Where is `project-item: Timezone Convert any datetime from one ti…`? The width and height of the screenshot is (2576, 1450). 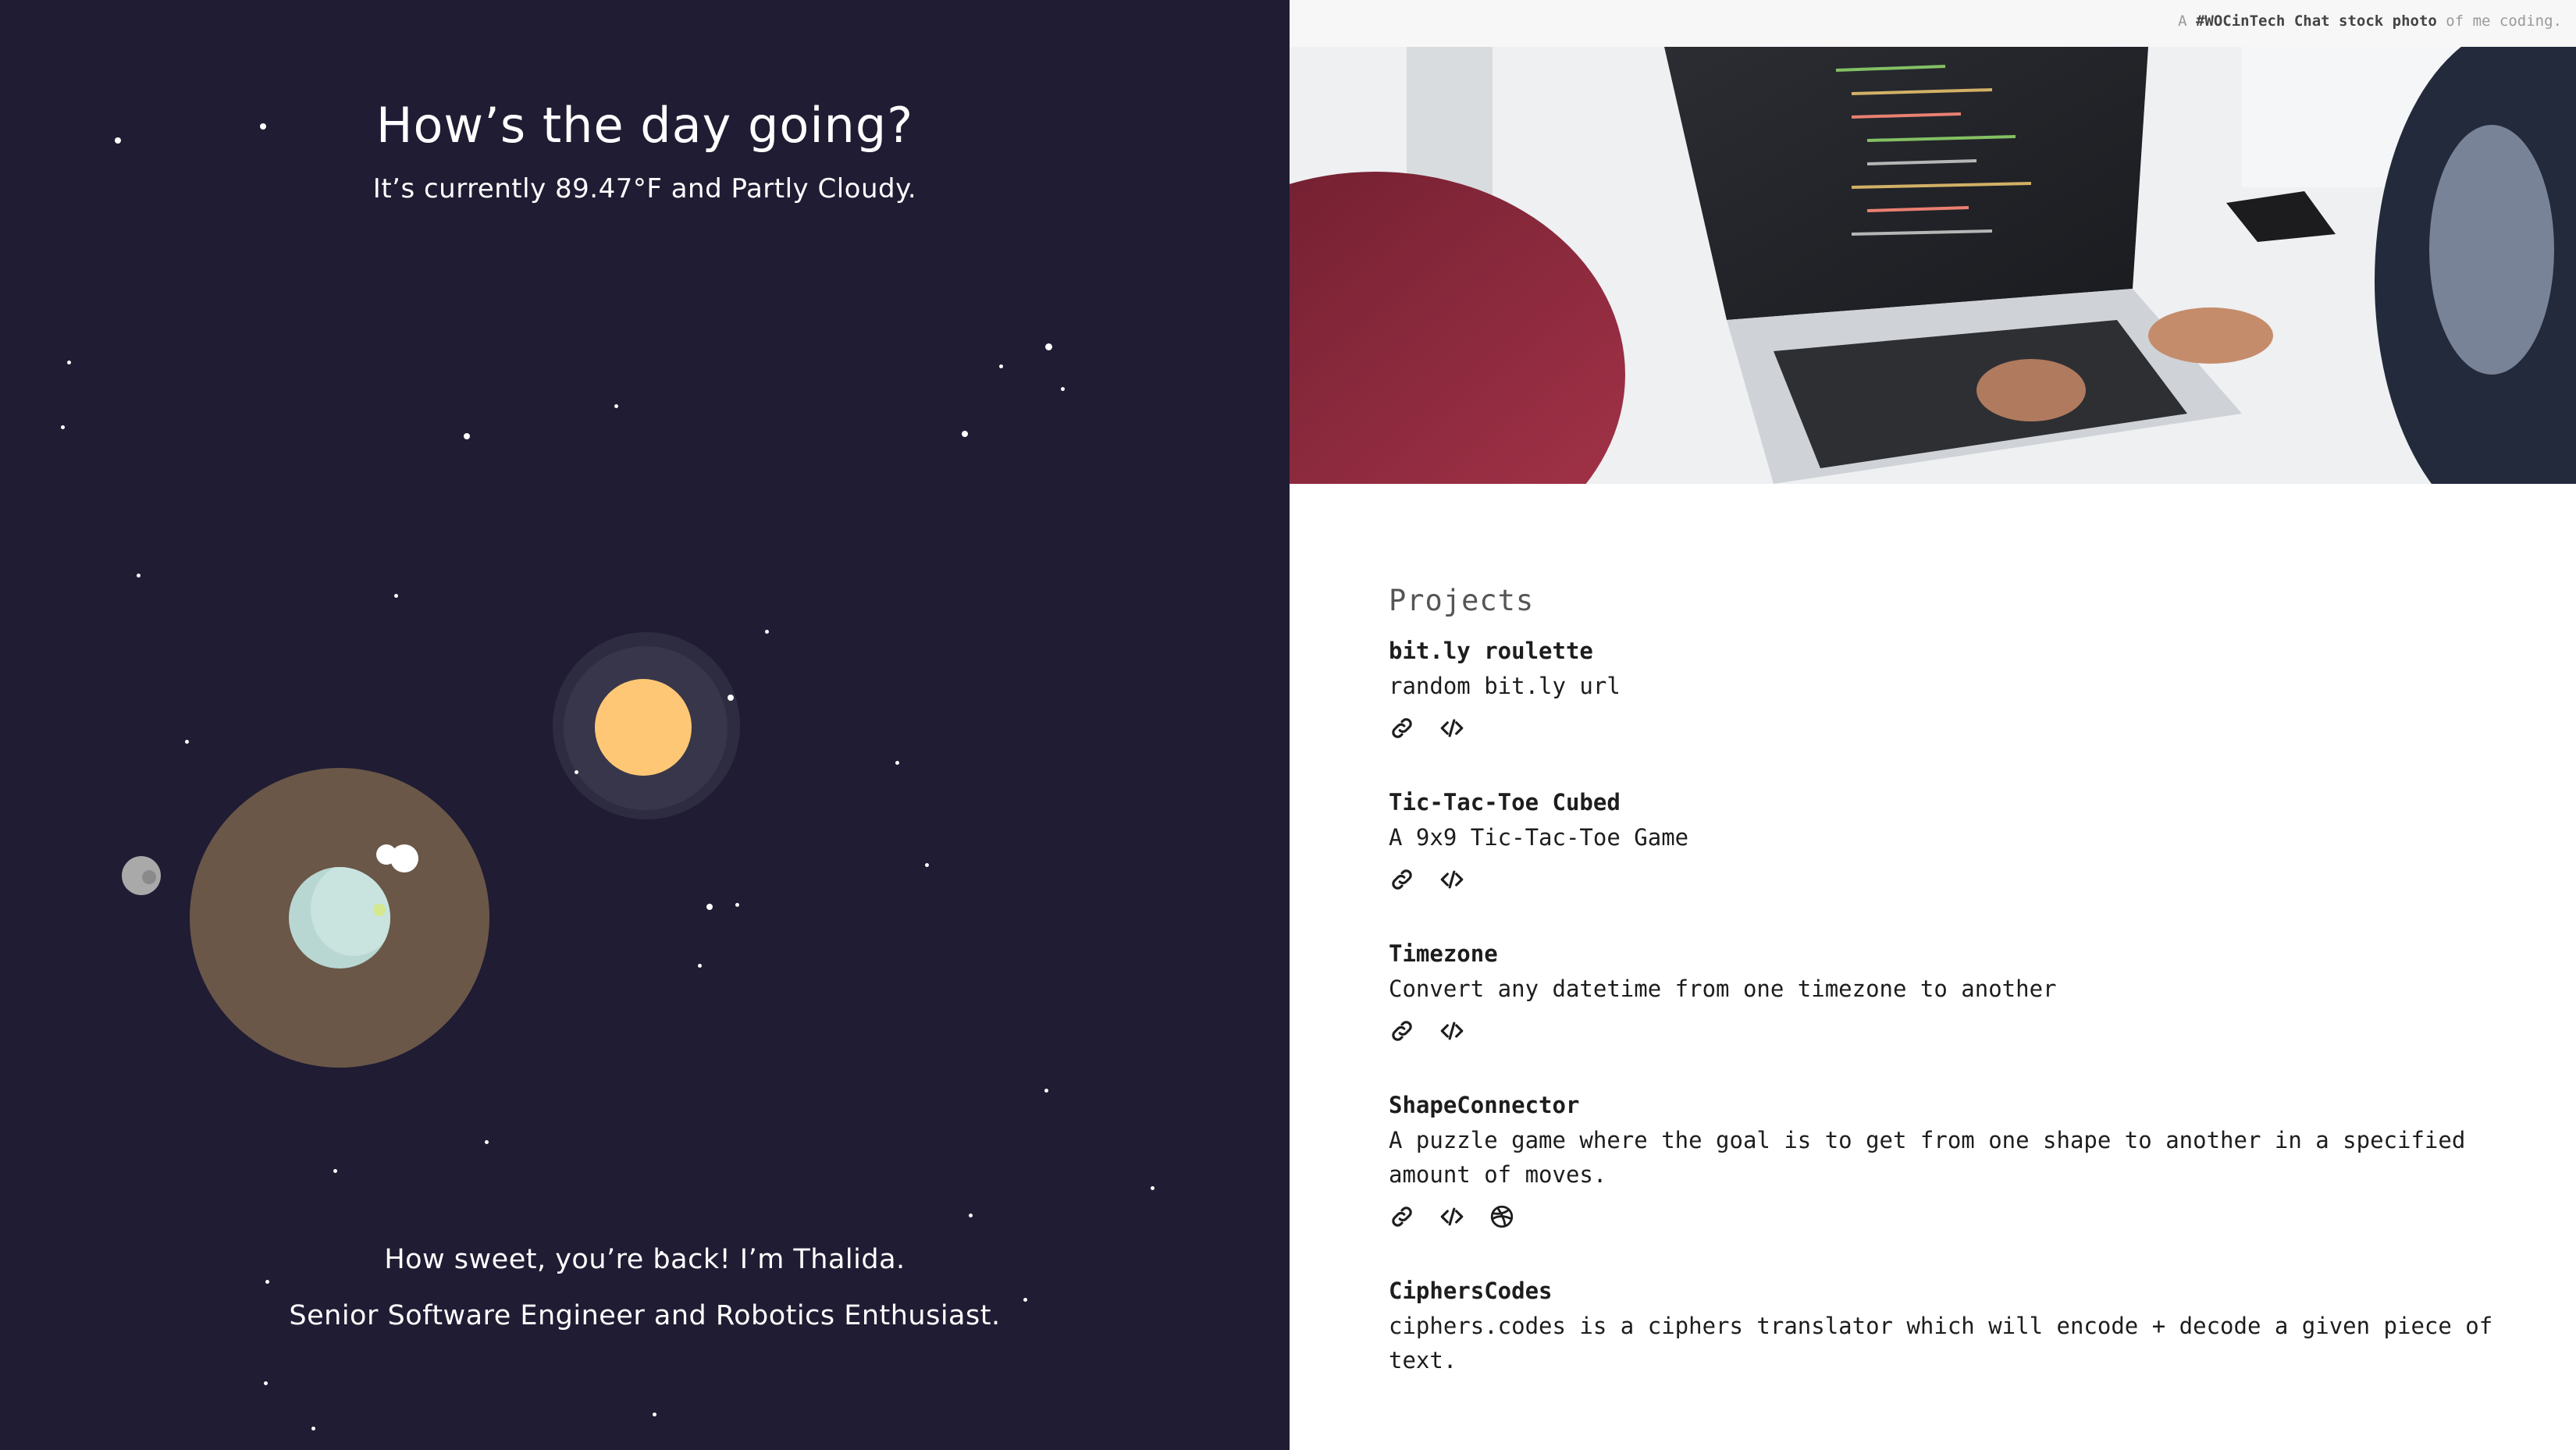 project-item: Timezone Convert any datetime from one ti… is located at coordinates (1955, 992).